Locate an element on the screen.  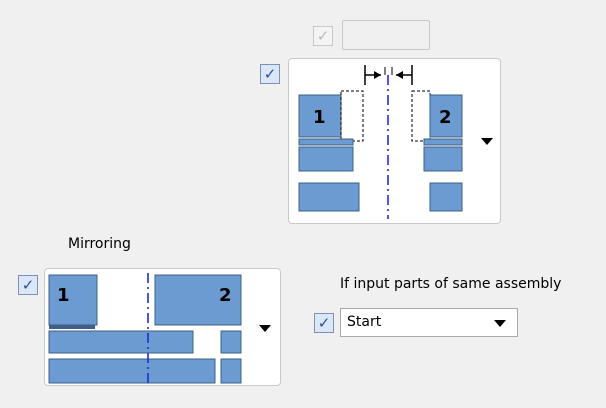
gap-diagram: 1 2 is located at coordinates (380, 142).